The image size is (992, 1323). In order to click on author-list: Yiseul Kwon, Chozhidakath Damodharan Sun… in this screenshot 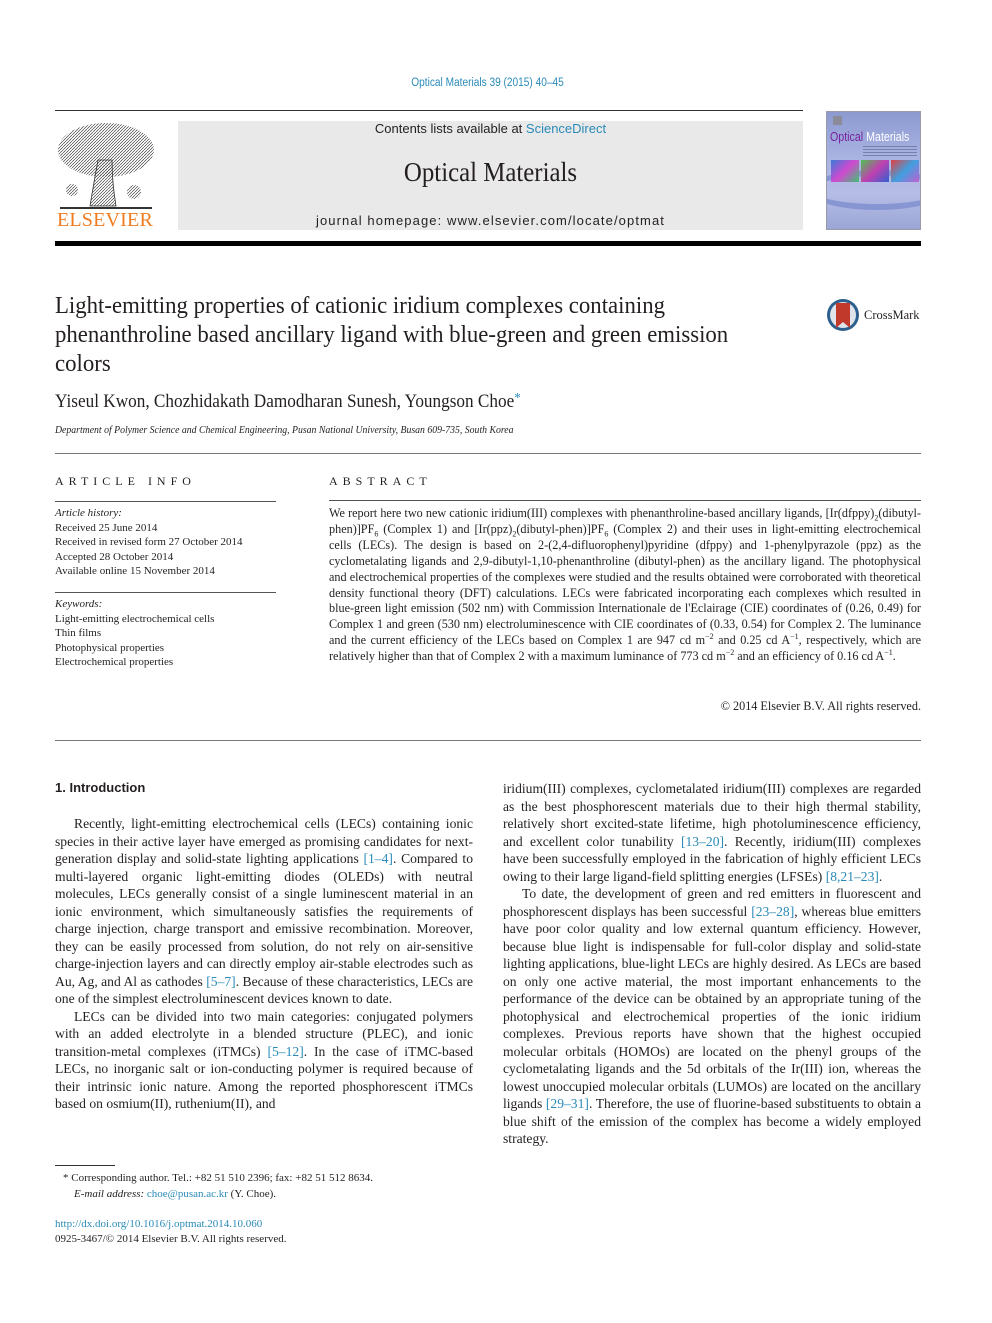, I will do `click(288, 402)`.